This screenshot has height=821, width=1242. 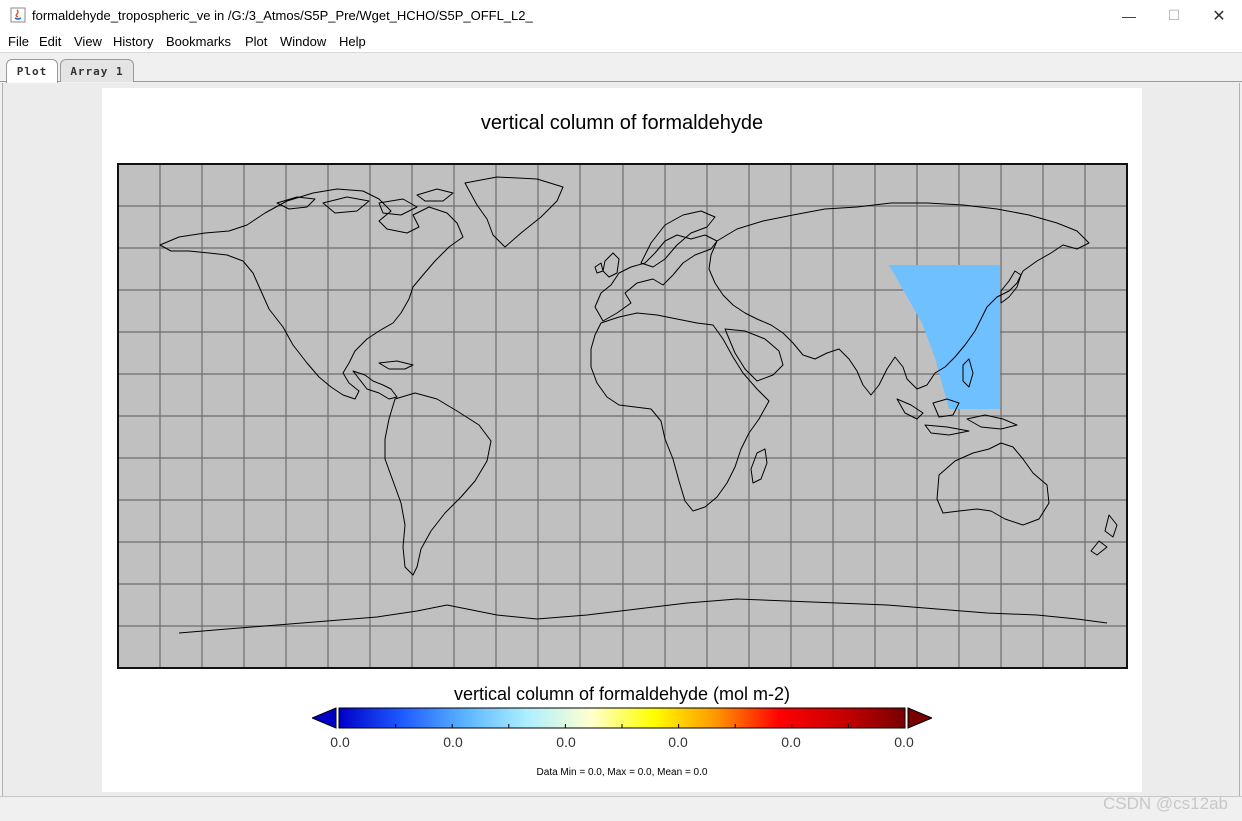 I want to click on close-button: ✕, so click(x=1219, y=15).